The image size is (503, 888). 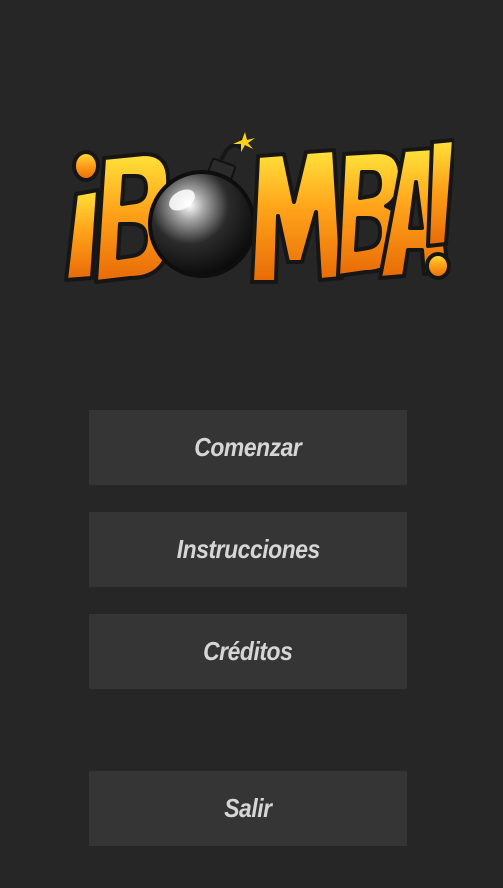 I want to click on exit-button: Salir, so click(x=248, y=808).